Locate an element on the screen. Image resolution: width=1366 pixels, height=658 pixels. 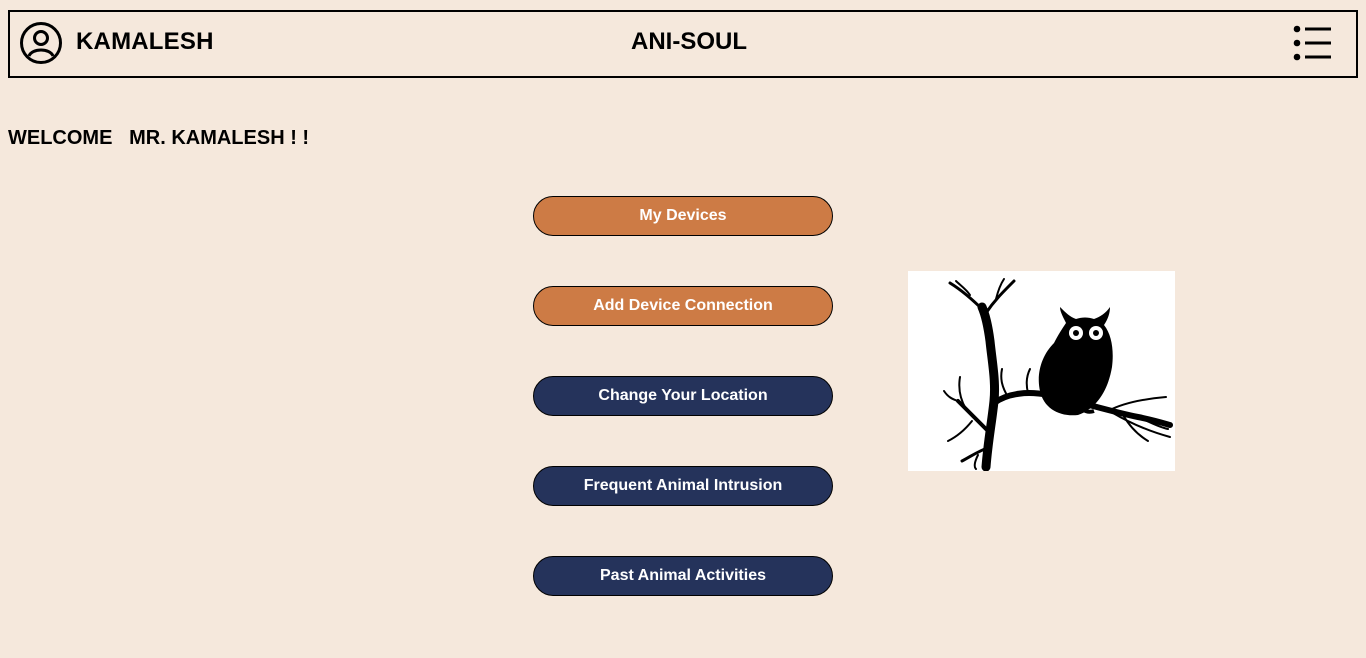
list-menu-icon is located at coordinates (1312, 43).